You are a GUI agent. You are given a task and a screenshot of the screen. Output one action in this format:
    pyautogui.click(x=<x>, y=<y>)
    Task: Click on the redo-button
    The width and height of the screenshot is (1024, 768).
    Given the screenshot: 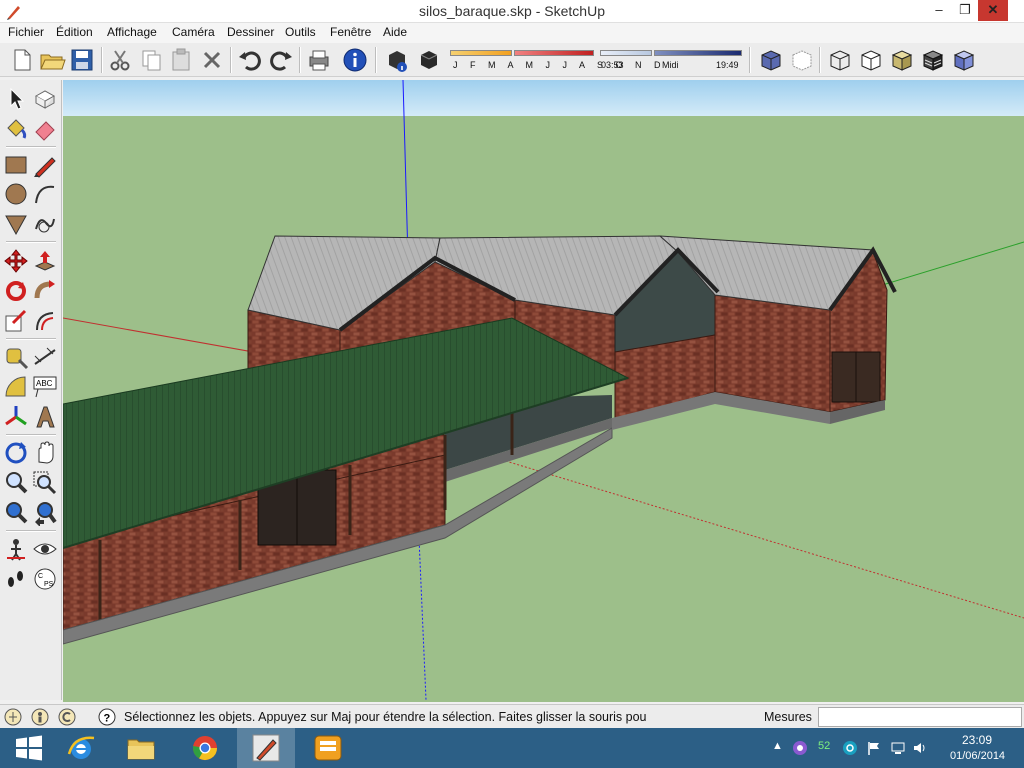 What is the action you would take?
    pyautogui.click(x=281, y=60)
    